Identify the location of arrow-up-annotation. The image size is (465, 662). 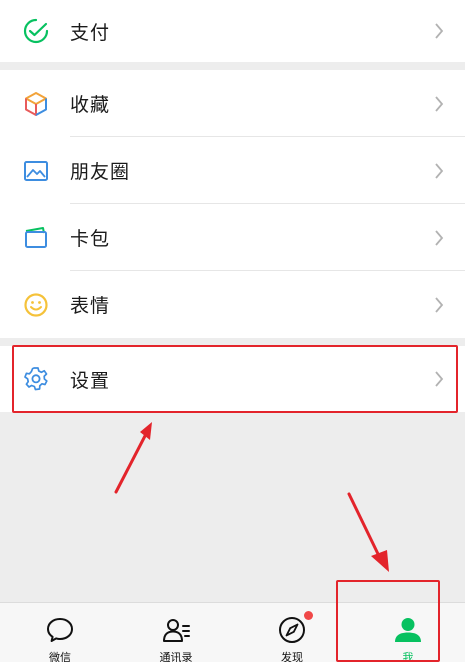
(133, 458).